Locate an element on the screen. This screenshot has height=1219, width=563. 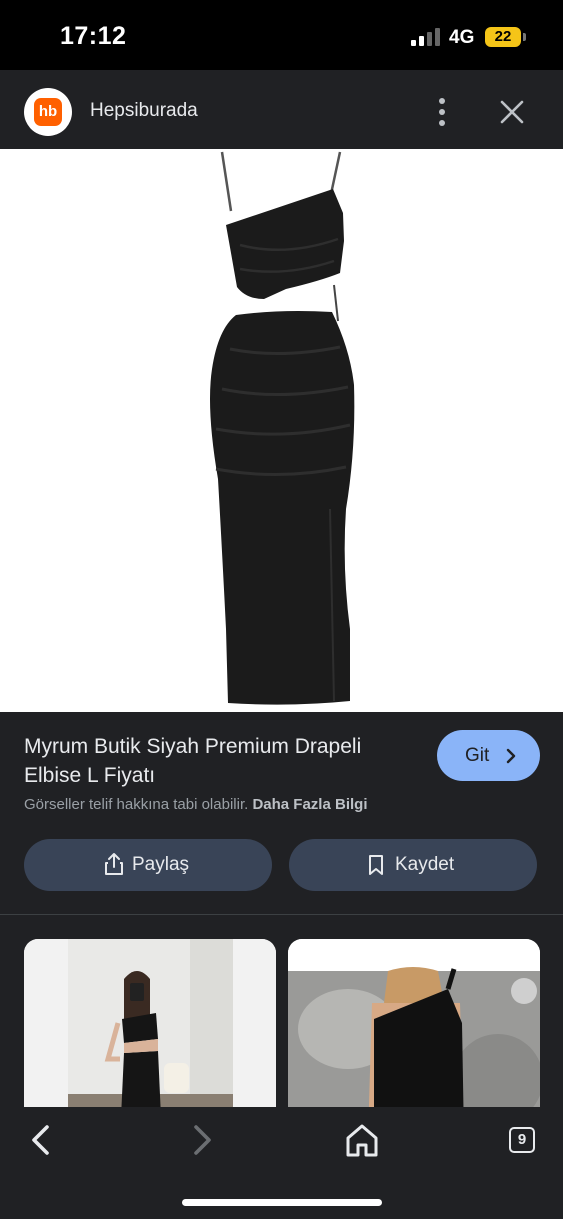
more-info-link: Daha Fazla Bilgi is located at coordinates (309, 804).